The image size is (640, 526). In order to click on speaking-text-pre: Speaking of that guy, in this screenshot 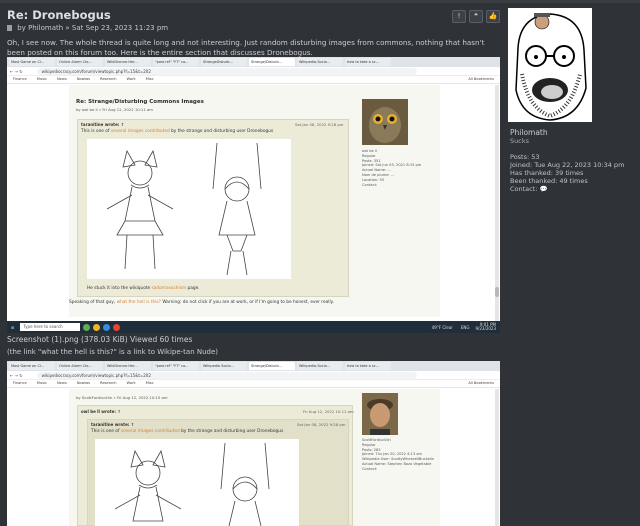, I will do `click(93, 302)`.